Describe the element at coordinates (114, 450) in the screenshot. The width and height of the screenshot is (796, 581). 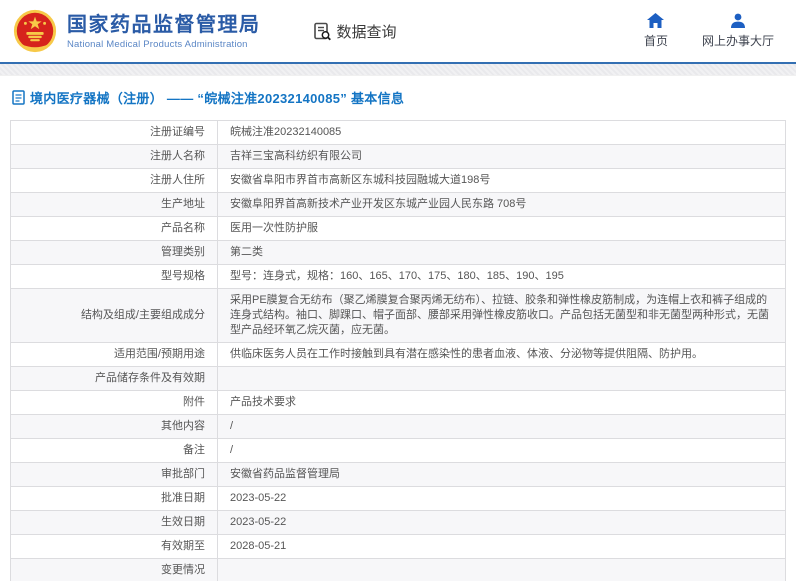
I see `row-label: 备注` at that location.